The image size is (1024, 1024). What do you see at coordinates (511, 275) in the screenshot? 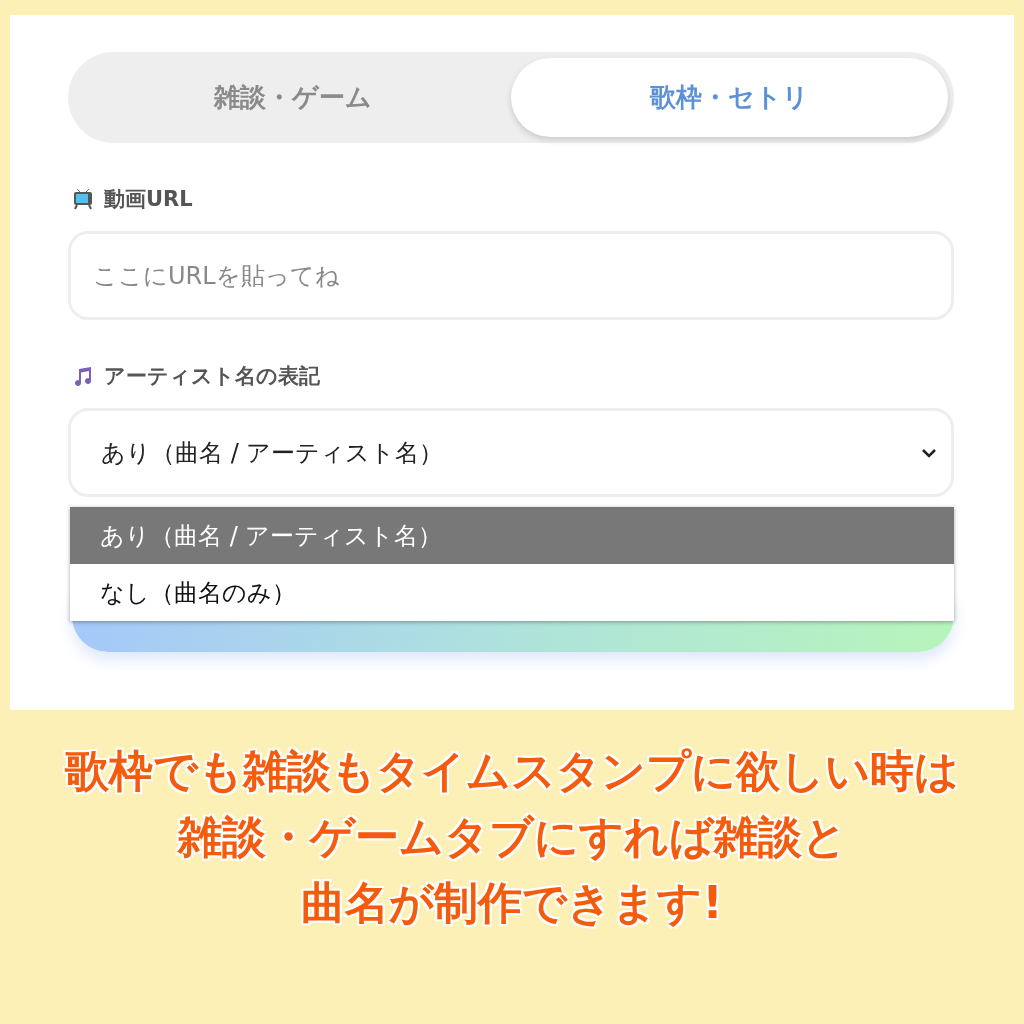
I see `url-input-field: ここにURLを貼ってね` at bounding box center [511, 275].